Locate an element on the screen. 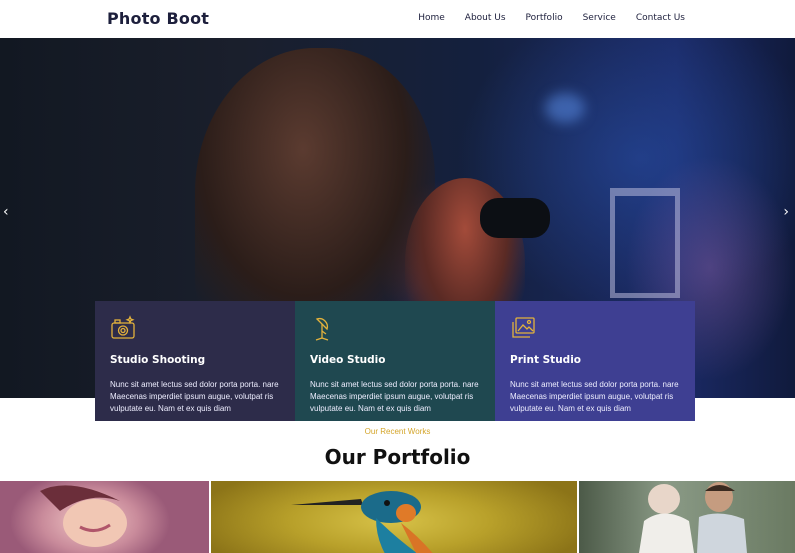 The image size is (795, 553). portfolio-image-couple is located at coordinates (687, 517).